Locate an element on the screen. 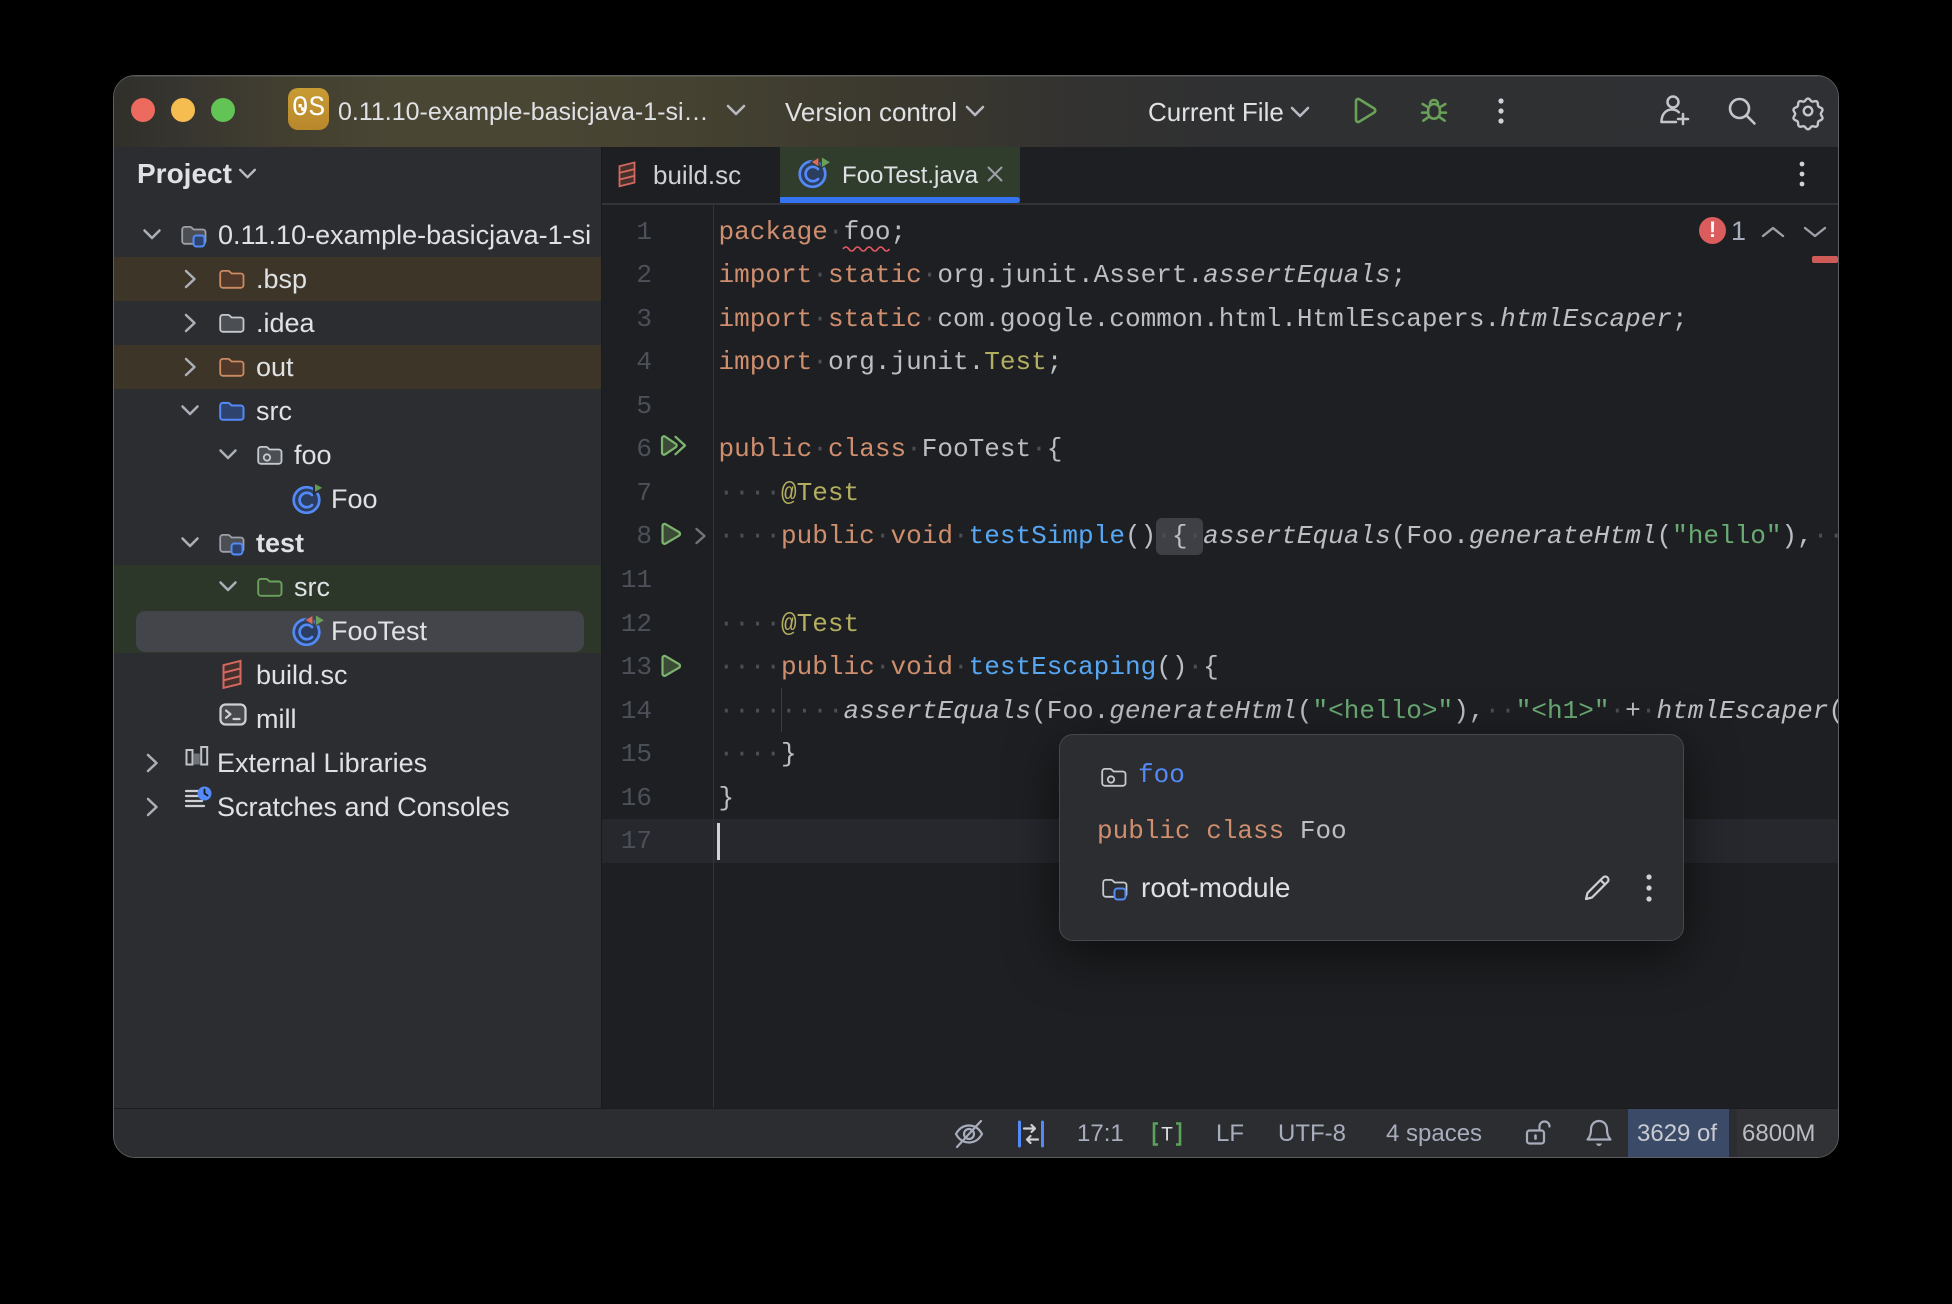 Image resolution: width=1952 pixels, height=1304 pixels. svg-text: T is located at coordinates (1167, 1135).